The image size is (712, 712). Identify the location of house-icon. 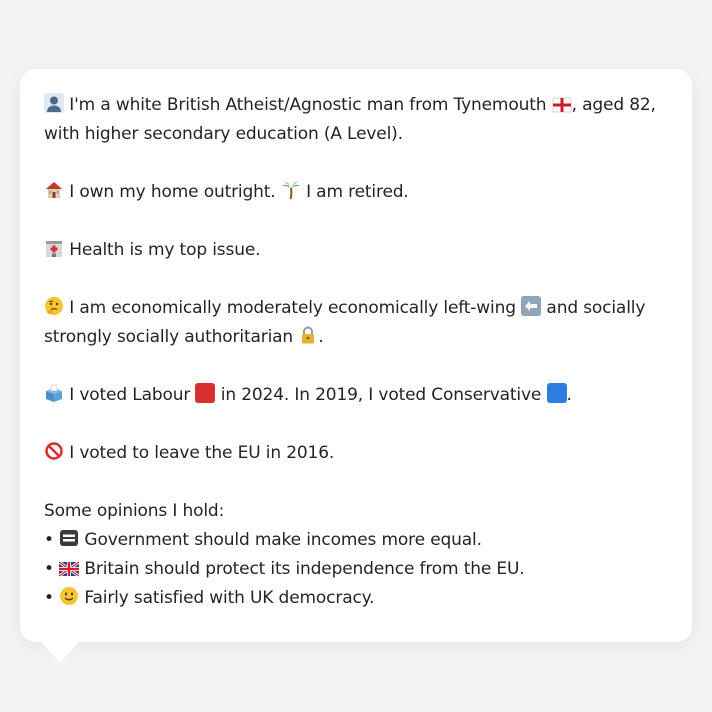
(54, 190).